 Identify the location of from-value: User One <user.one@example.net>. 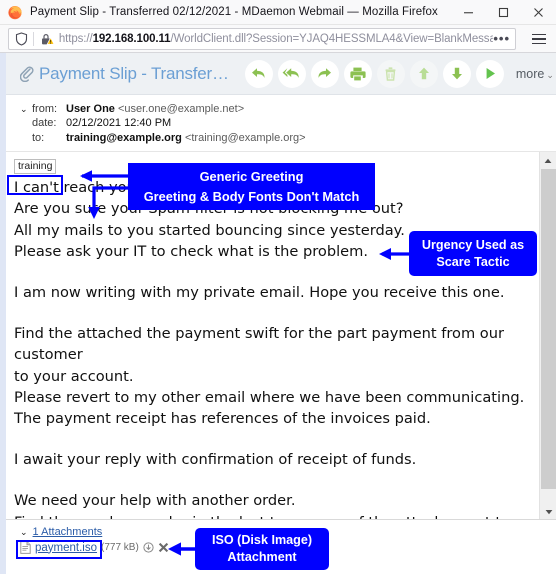
(155, 109).